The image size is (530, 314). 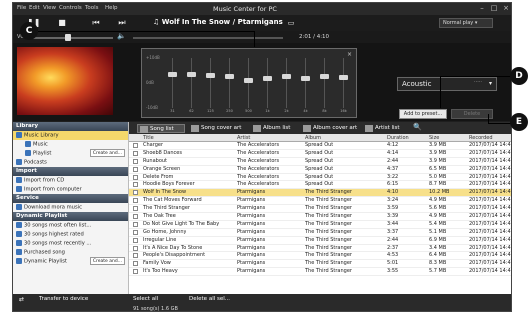 What do you see at coordinates (210, 85) in the screenshot?
I see `eq-band-slider: 125` at bounding box center [210, 85].